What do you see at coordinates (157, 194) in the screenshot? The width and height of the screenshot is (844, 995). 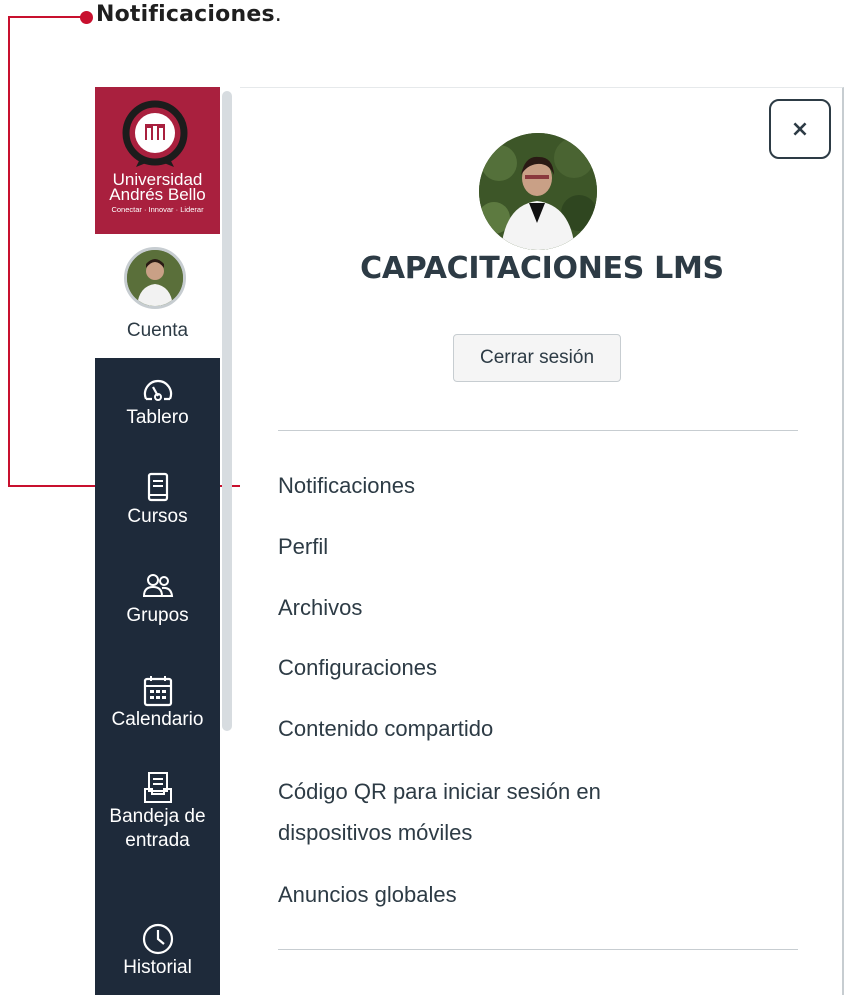 I see `logo-line-2: Andrés Bello` at bounding box center [157, 194].